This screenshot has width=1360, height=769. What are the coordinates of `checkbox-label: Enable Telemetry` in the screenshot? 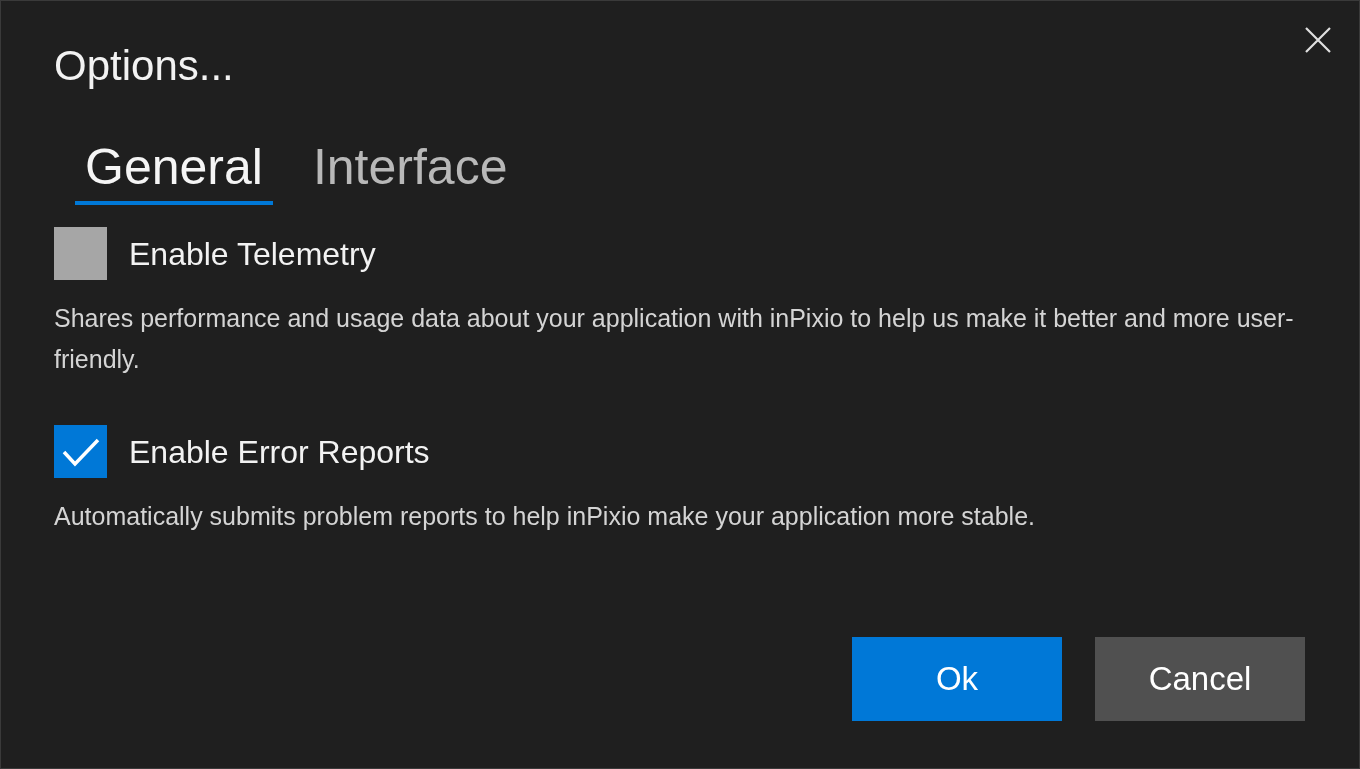 It's located at (252, 254).